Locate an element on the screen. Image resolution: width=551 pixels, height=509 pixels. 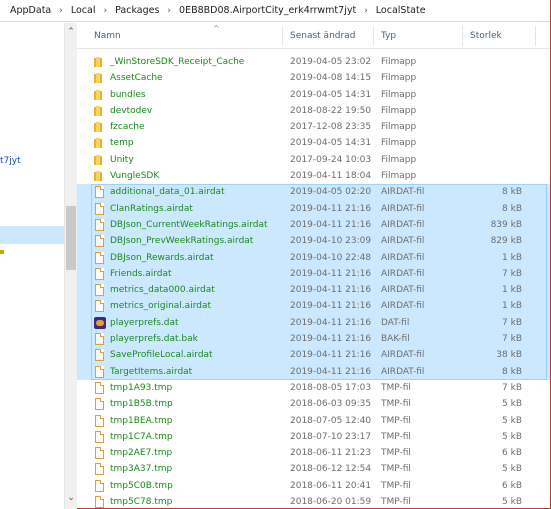
file-name: tmp3A37.tmp is located at coordinates (141, 469).